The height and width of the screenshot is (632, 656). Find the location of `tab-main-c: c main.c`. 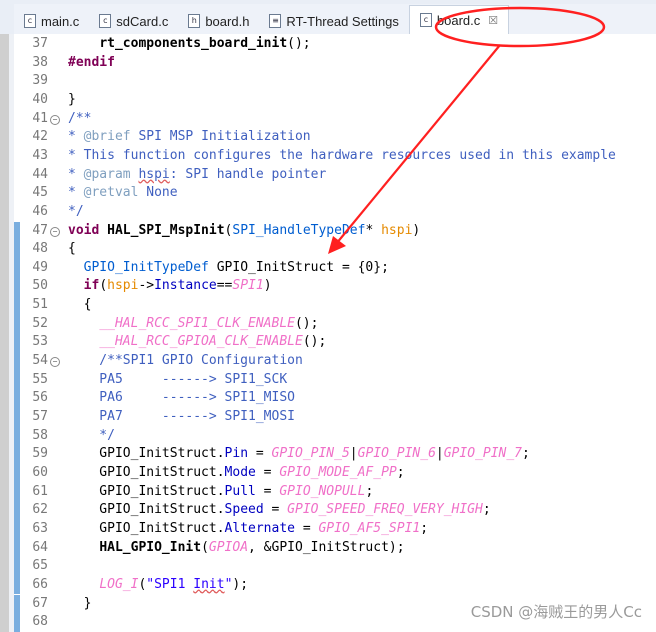

tab-main-c: c main.c is located at coordinates (51, 21).